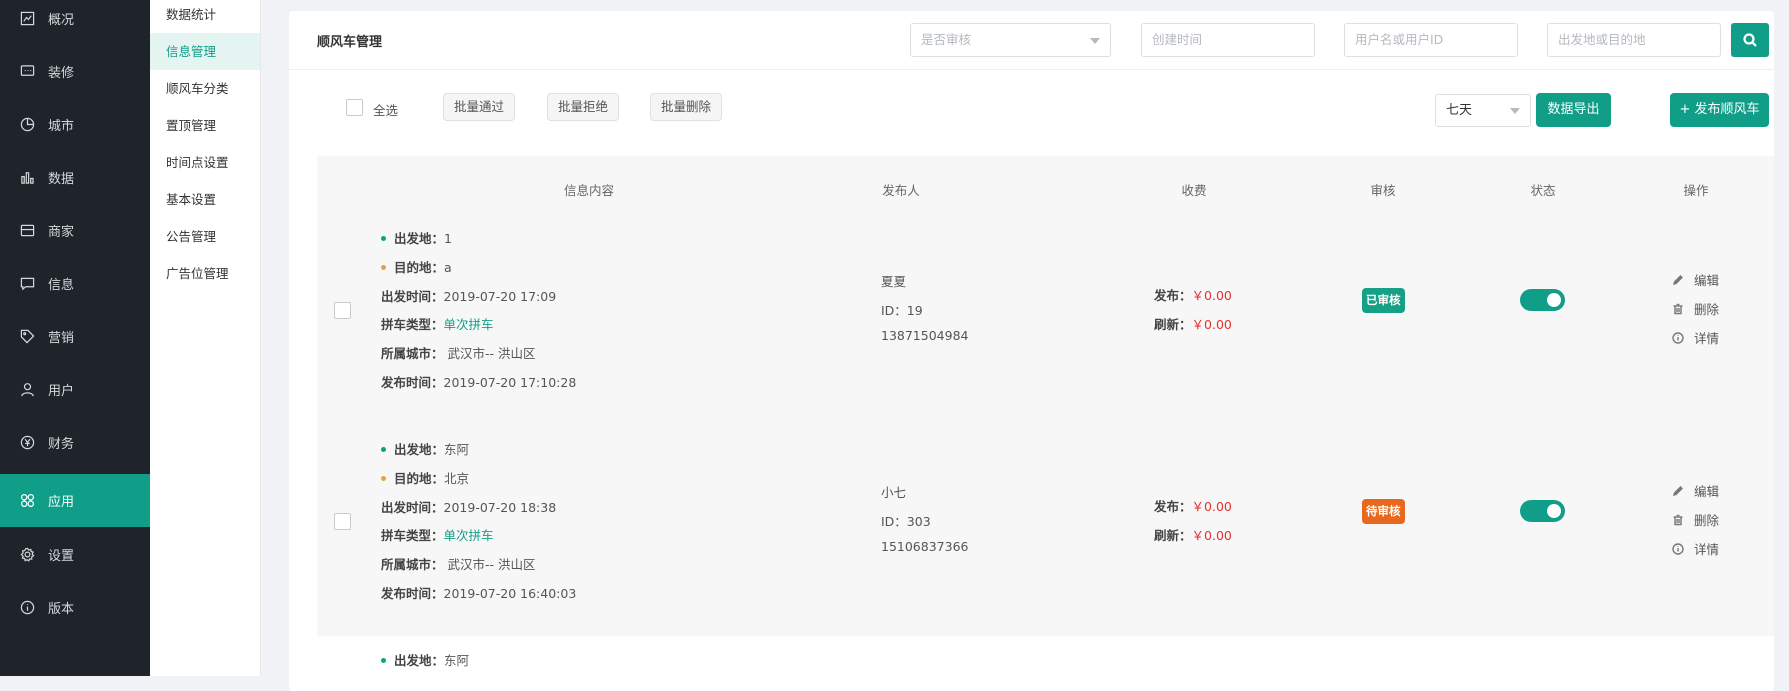 The height and width of the screenshot is (691, 1789). I want to click on sidebar-item-overview: 概况, so click(75, 22).